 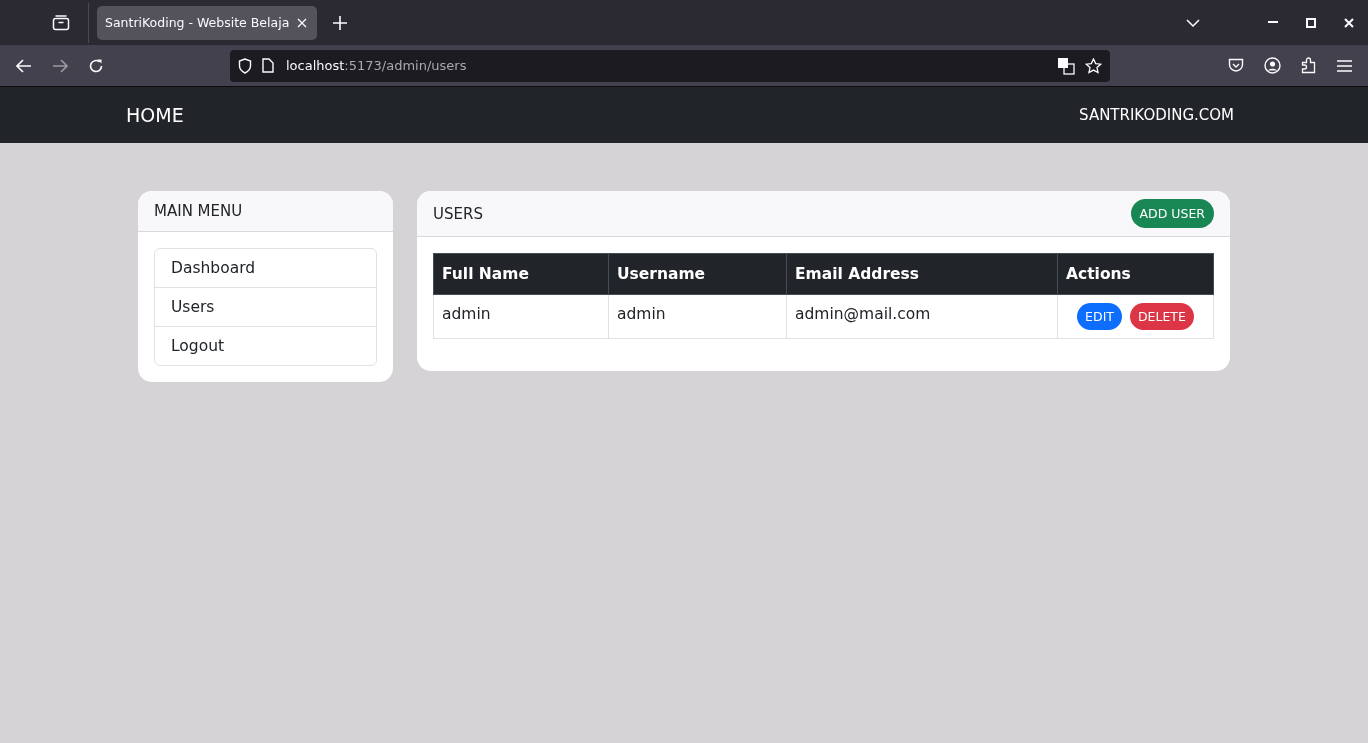 I want to click on tab-list-icon, so click(x=61, y=22).